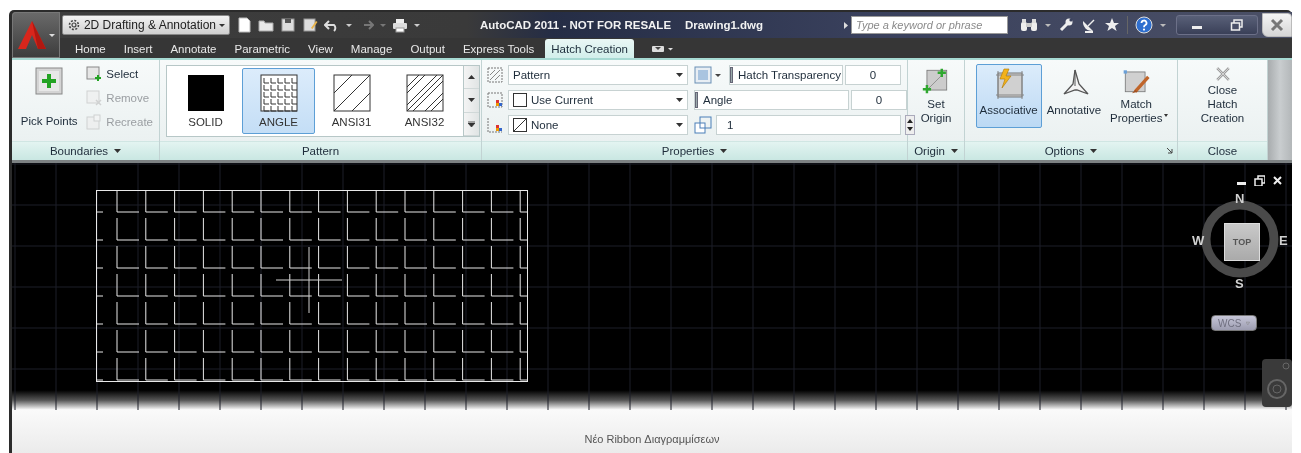  Describe the element at coordinates (808, 125) in the screenshot. I see `scale-field: 1` at that location.